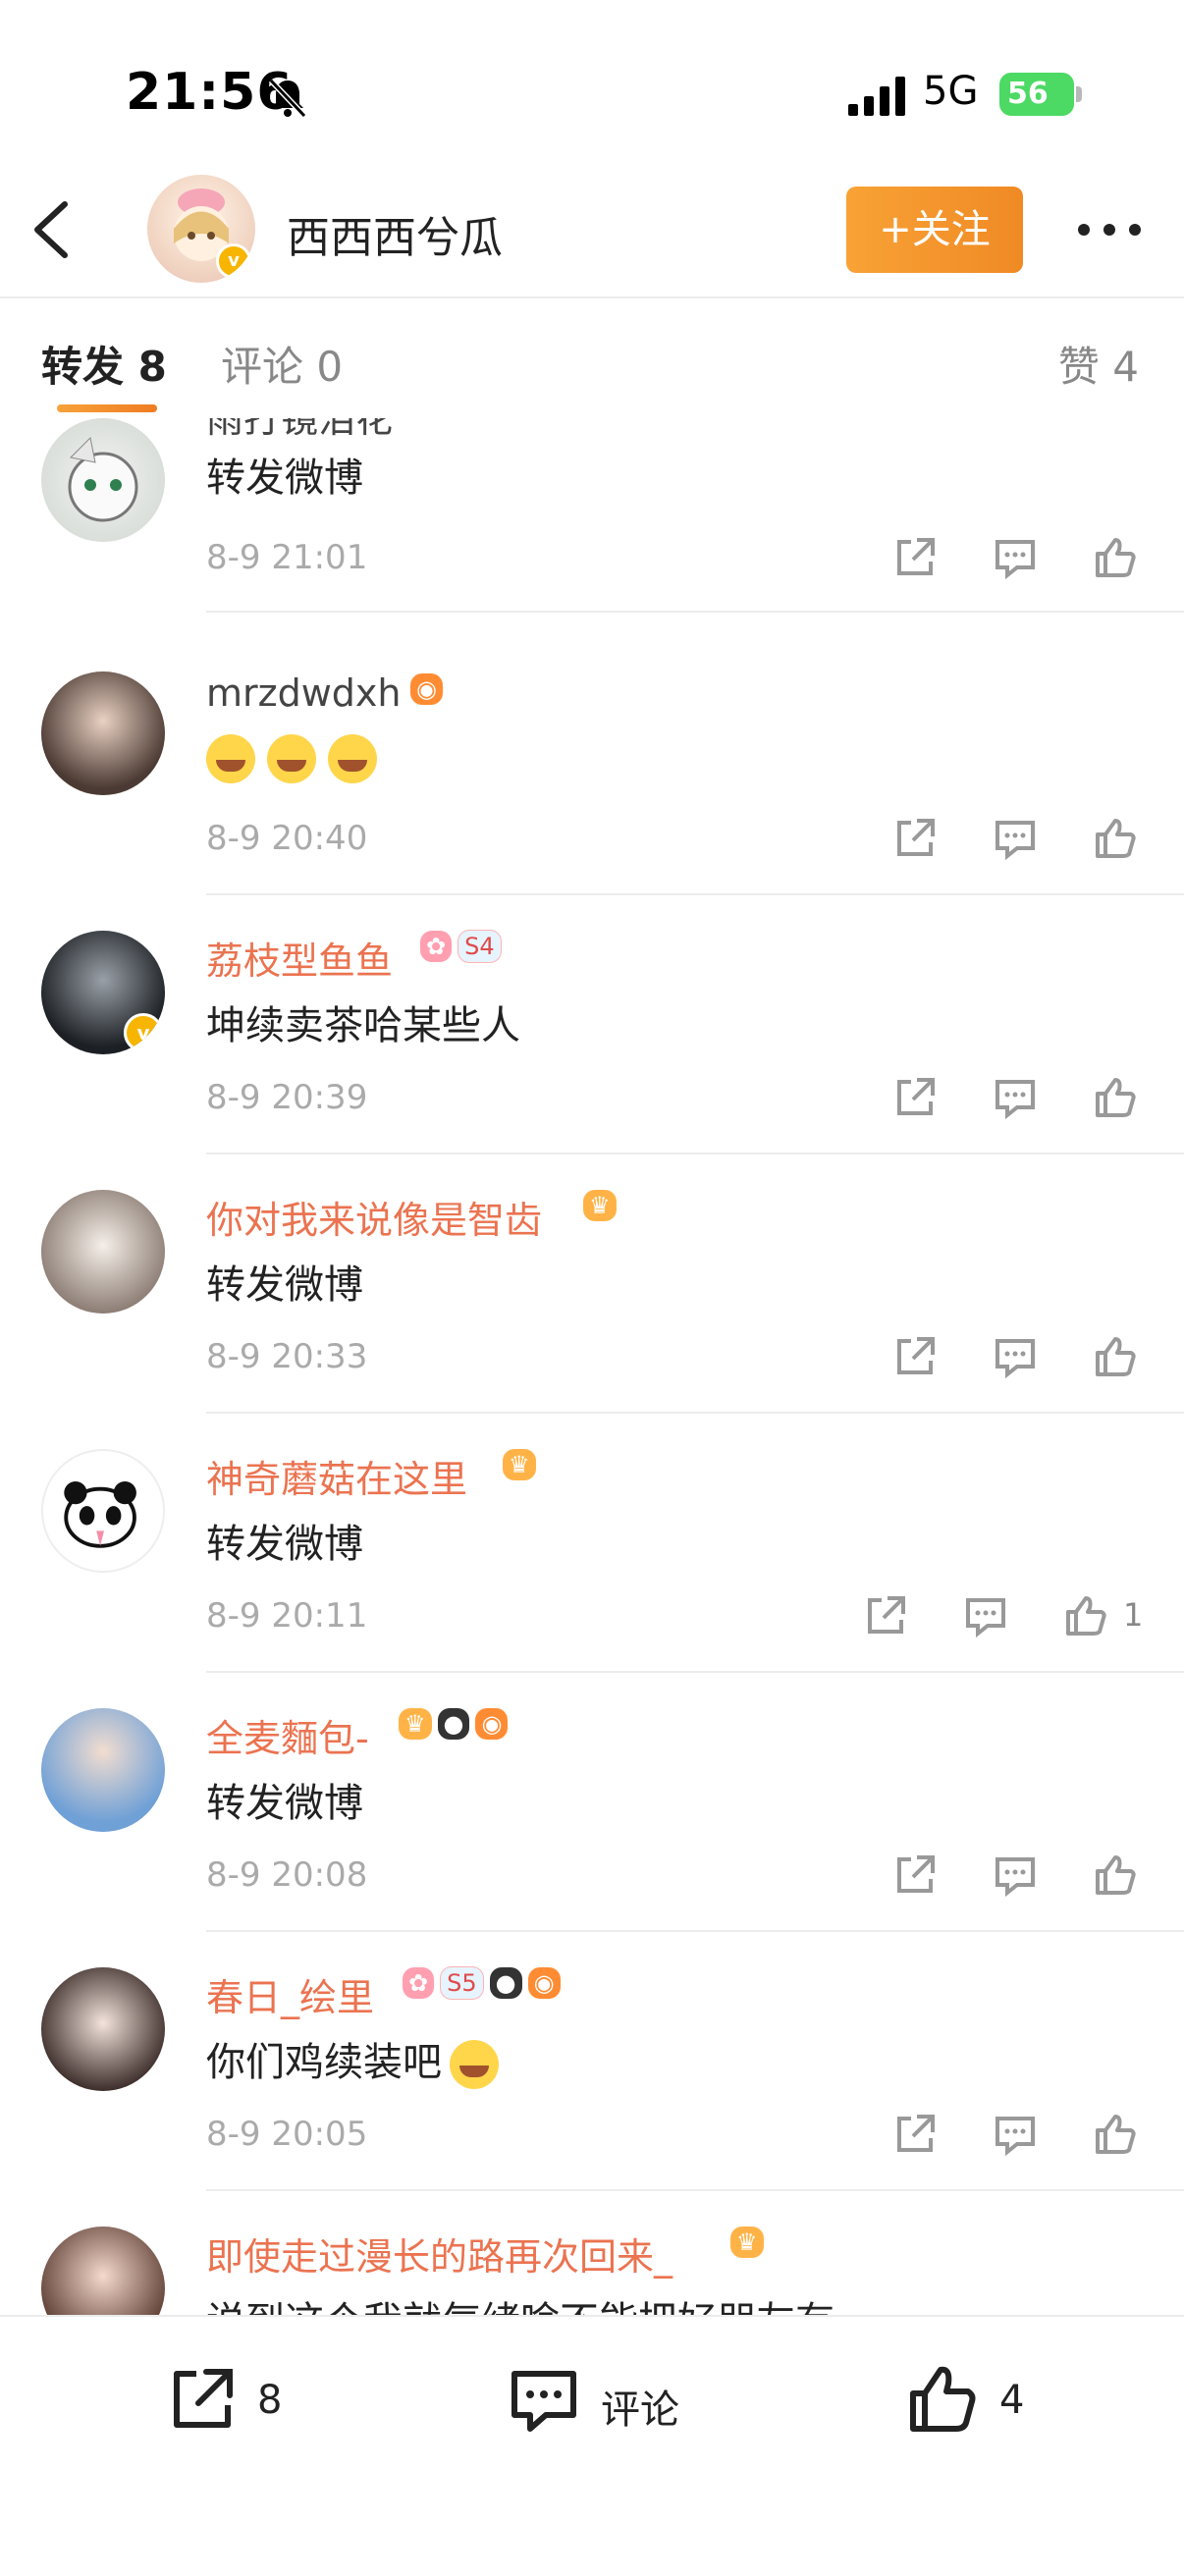 This screenshot has height=2576, width=1184. I want to click on like-button: 4, so click(972, 2404).